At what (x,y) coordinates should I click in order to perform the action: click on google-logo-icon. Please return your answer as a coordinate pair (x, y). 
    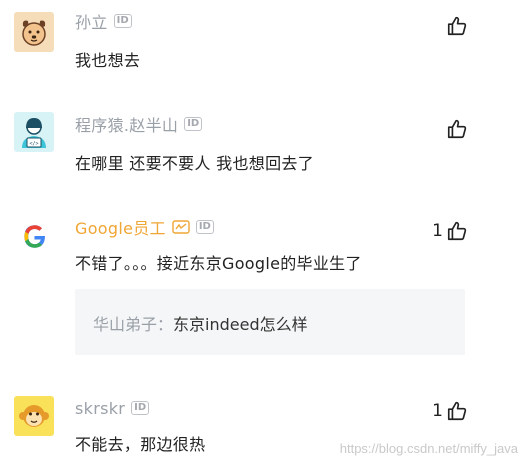
    Looking at the image, I should click on (34, 235).